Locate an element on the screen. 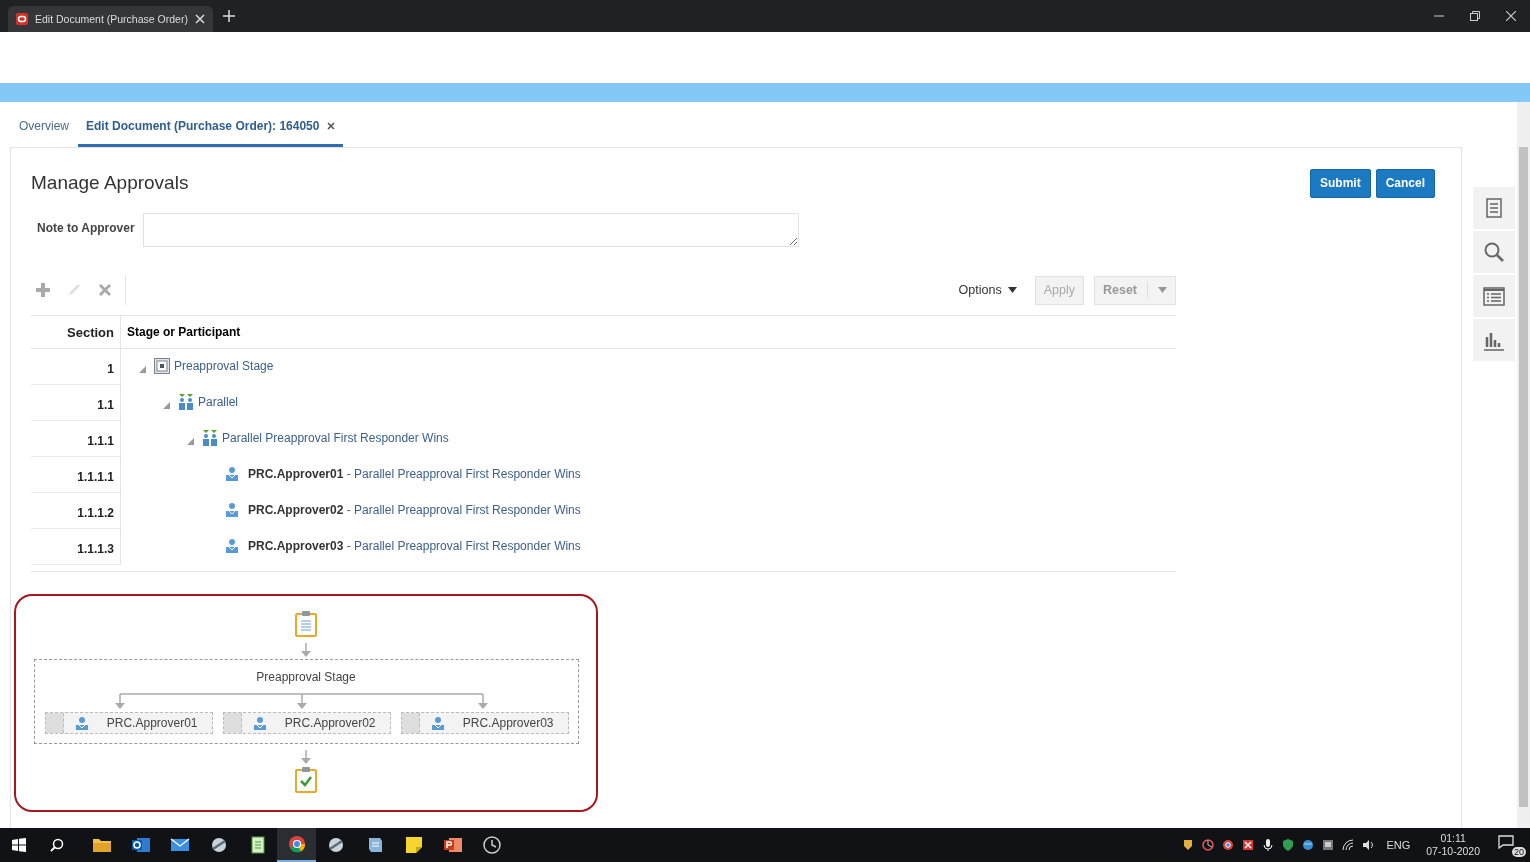 This screenshot has width=1530, height=862. tab-title: Edit Document (Purchase Order) is located at coordinates (111, 19).